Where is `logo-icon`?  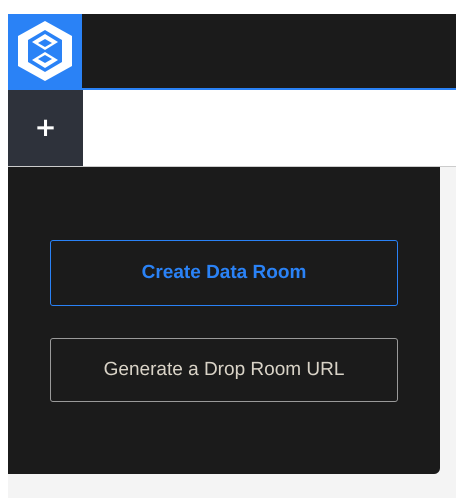 logo-icon is located at coordinates (45, 51).